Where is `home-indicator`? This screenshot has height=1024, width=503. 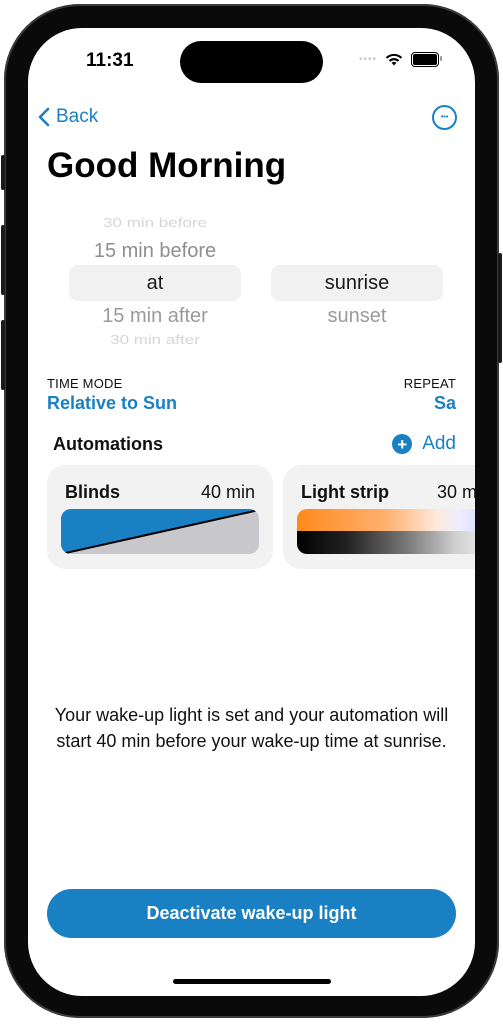
home-indicator is located at coordinates (252, 981).